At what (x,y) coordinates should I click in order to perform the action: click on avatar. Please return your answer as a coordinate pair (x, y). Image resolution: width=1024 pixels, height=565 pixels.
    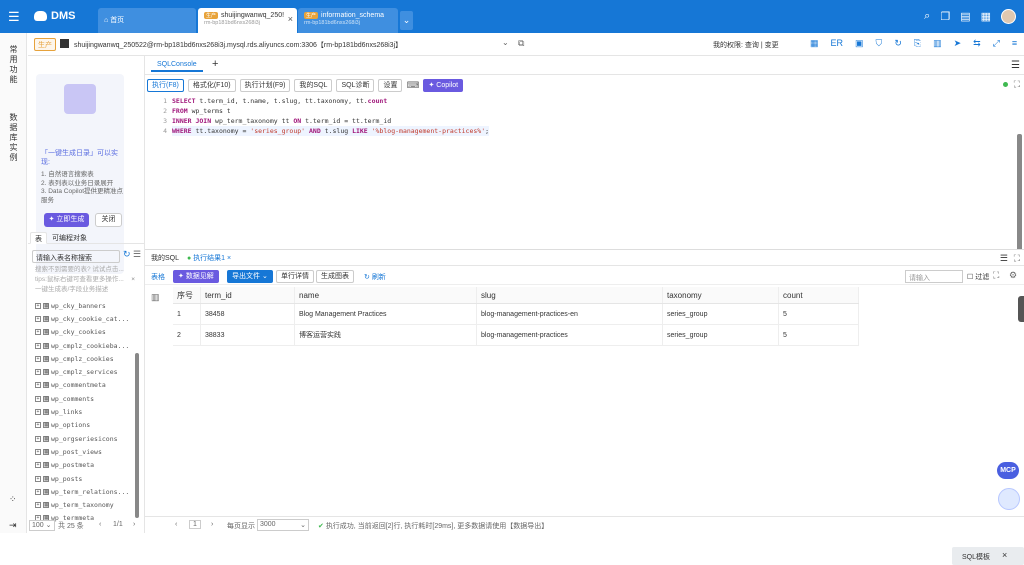
    Looking at the image, I should click on (1008, 16).